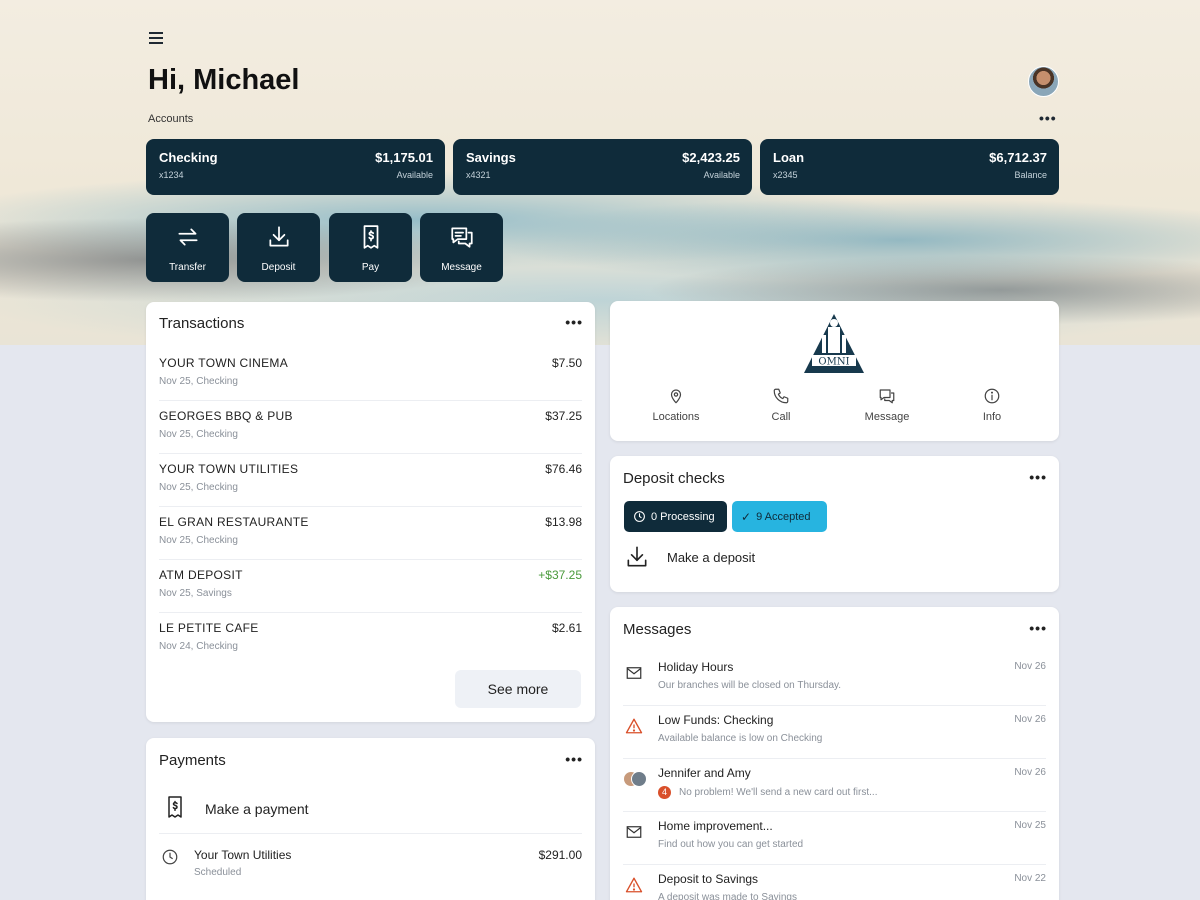  What do you see at coordinates (1048, 118) in the screenshot?
I see `accounts-more-icon: •••` at bounding box center [1048, 118].